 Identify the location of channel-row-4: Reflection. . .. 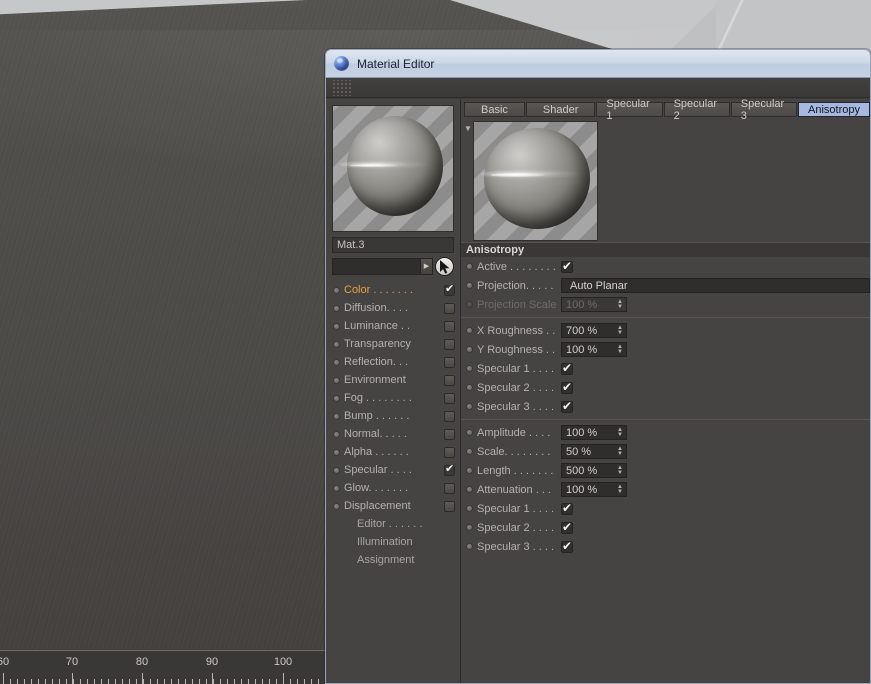
(393, 362).